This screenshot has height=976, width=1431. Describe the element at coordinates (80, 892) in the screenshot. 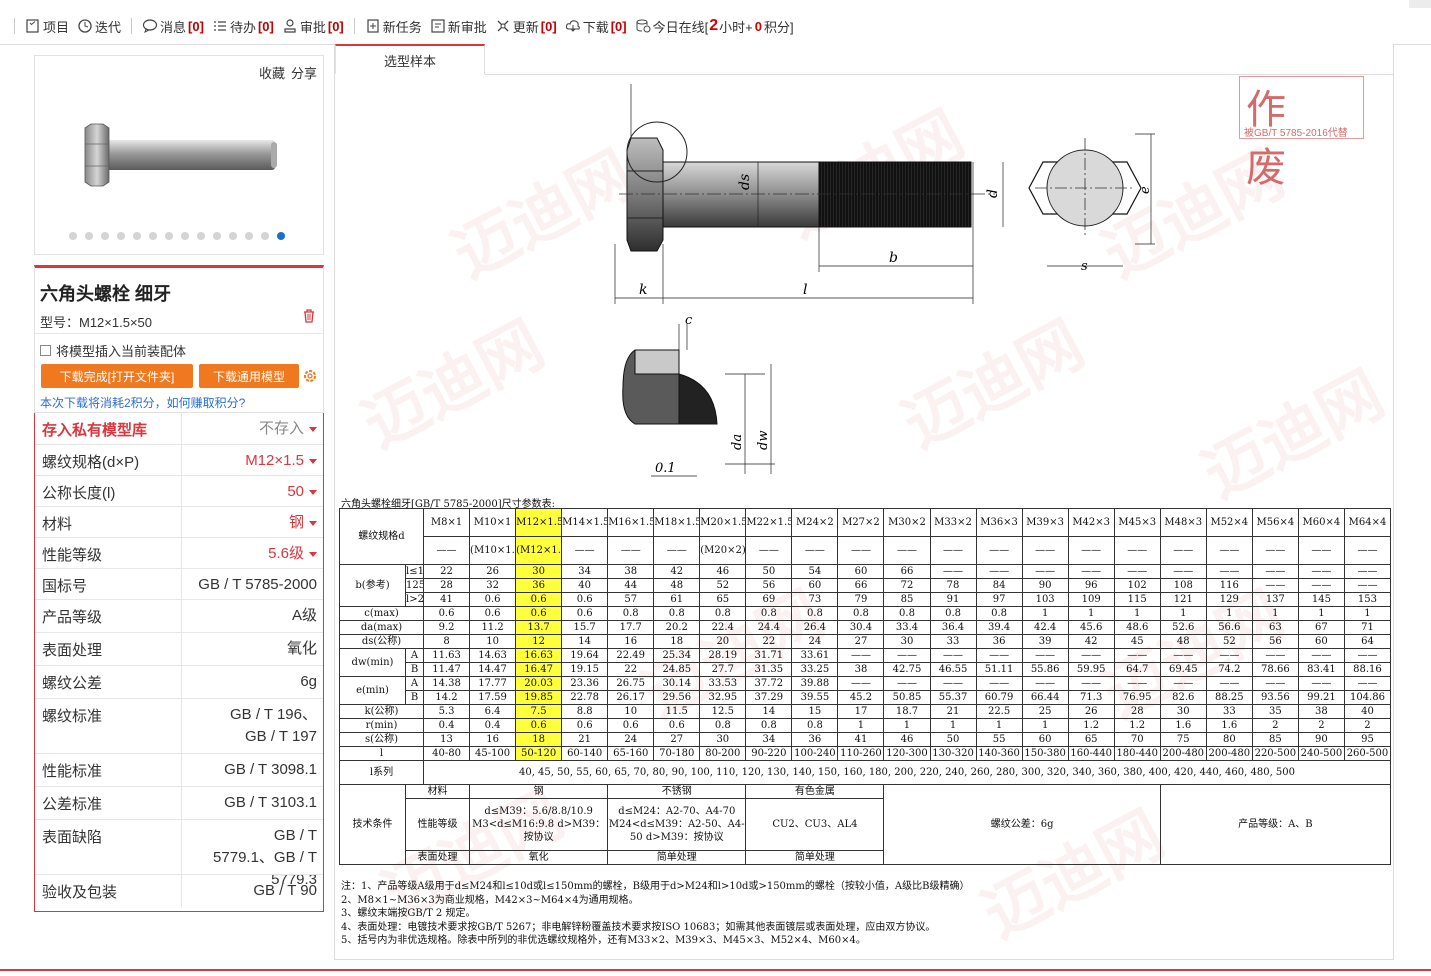

I see `property-label: 验收及包装` at that location.